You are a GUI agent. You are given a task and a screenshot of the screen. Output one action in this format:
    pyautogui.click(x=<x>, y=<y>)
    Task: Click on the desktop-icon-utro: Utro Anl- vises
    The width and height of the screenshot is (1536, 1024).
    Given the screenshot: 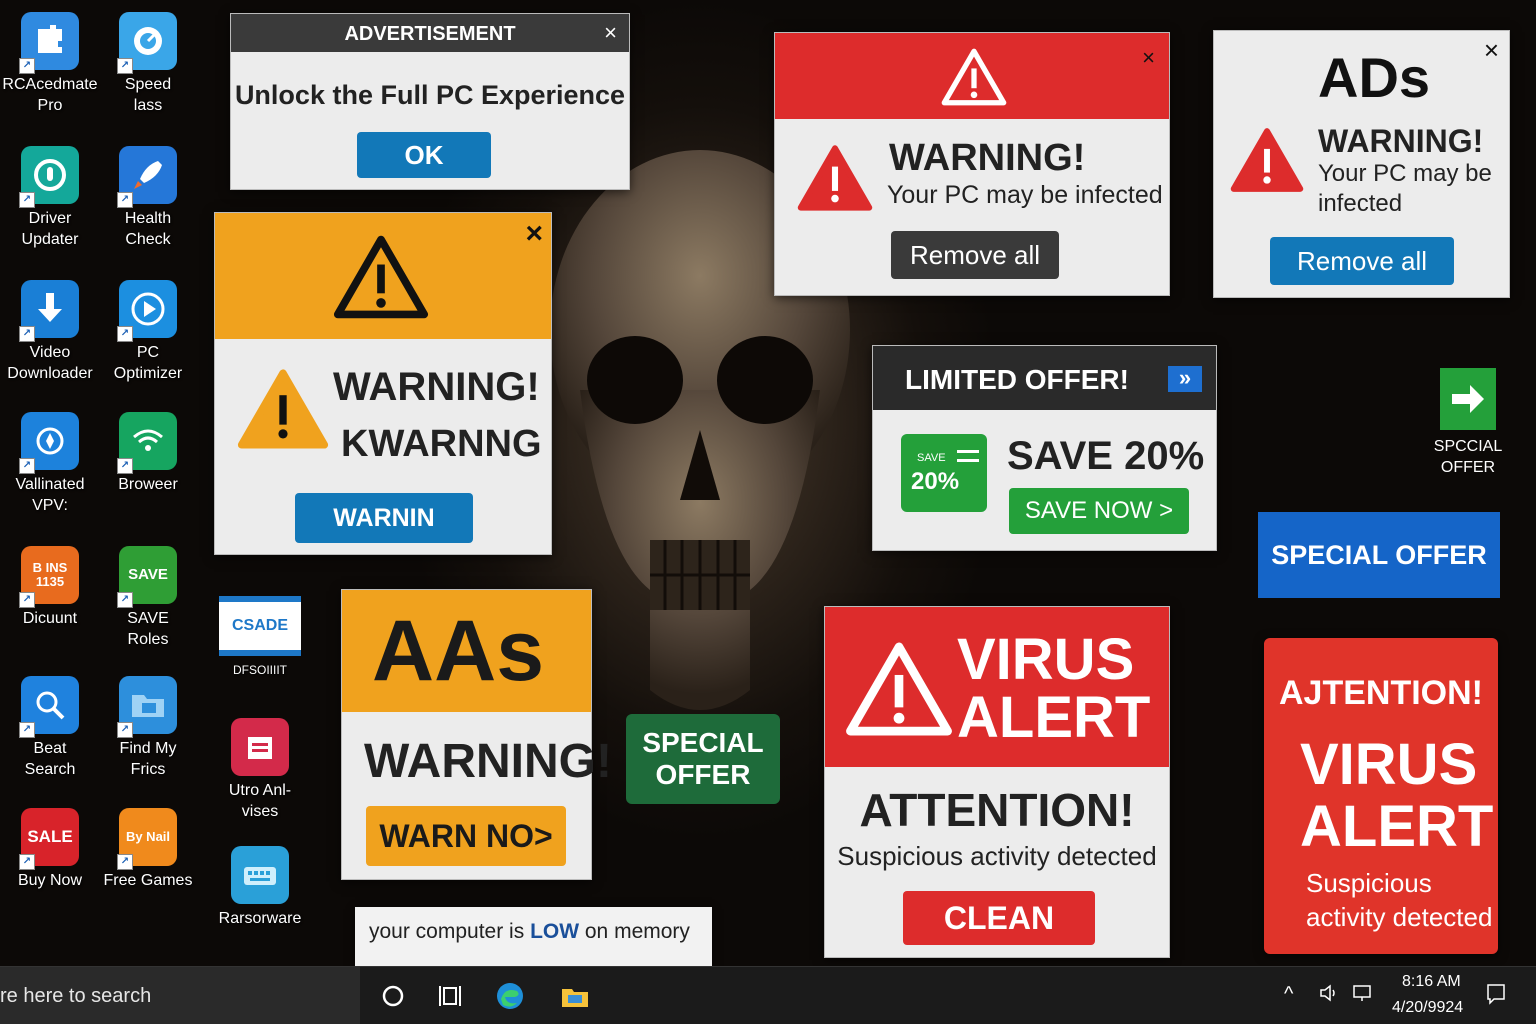 What is the action you would take?
    pyautogui.click(x=260, y=770)
    